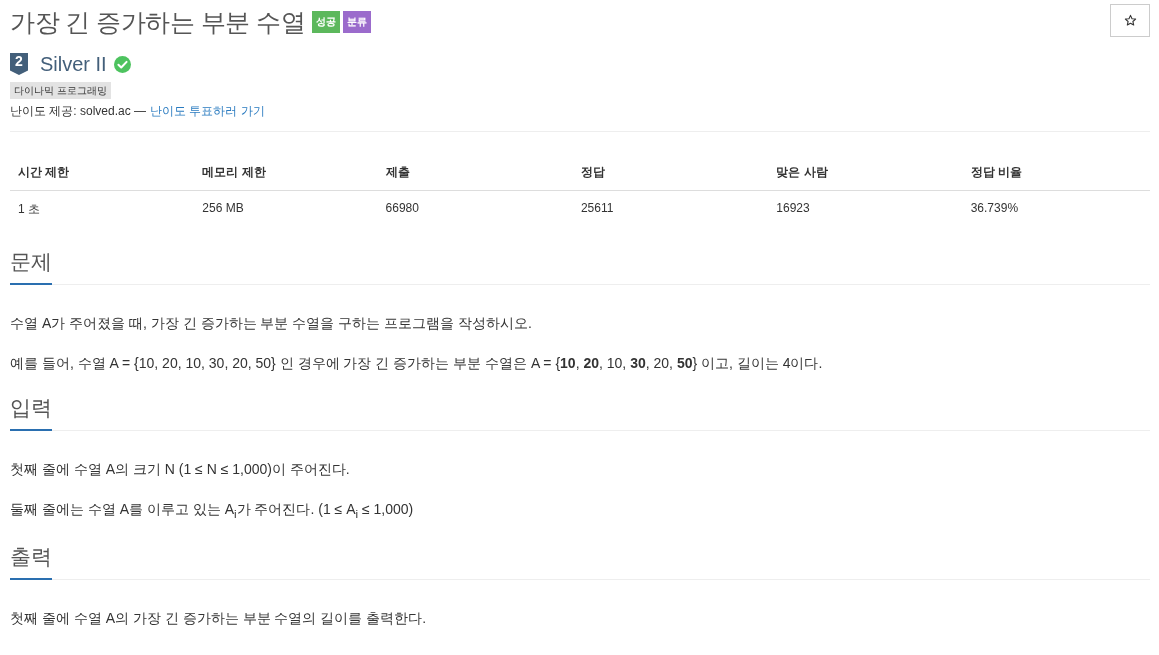 The width and height of the screenshot is (1159, 655). I want to click on paragraph: 수열 A가 주어졌을 때, 가장 긴 증가하는 부분 수열을 구하는 프로그램을 작성하시오., so click(271, 324).